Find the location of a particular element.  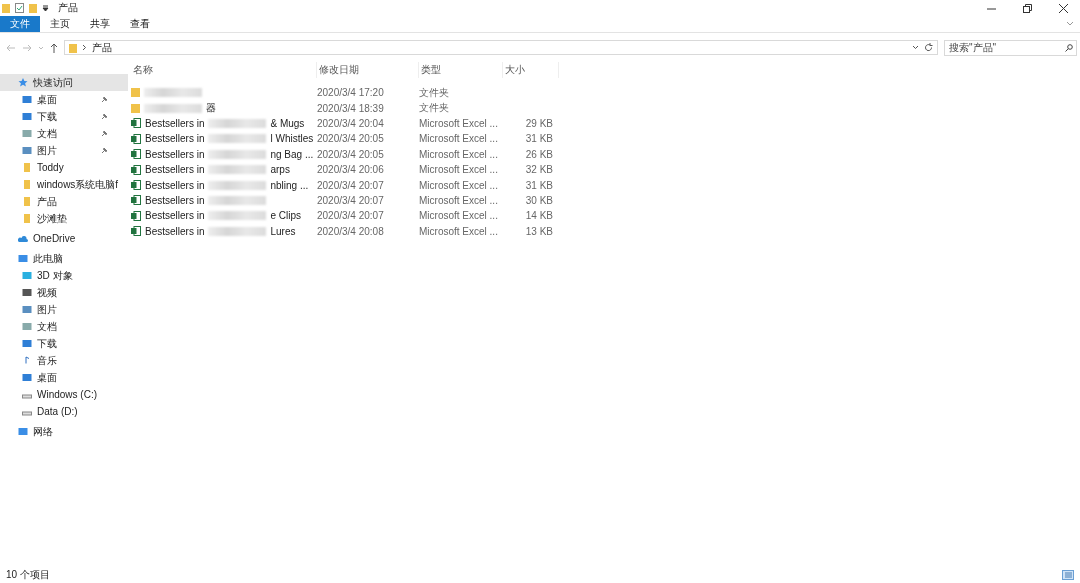

table-cell-text: 2020/3/4 20:04 is located at coordinates (351, 123).